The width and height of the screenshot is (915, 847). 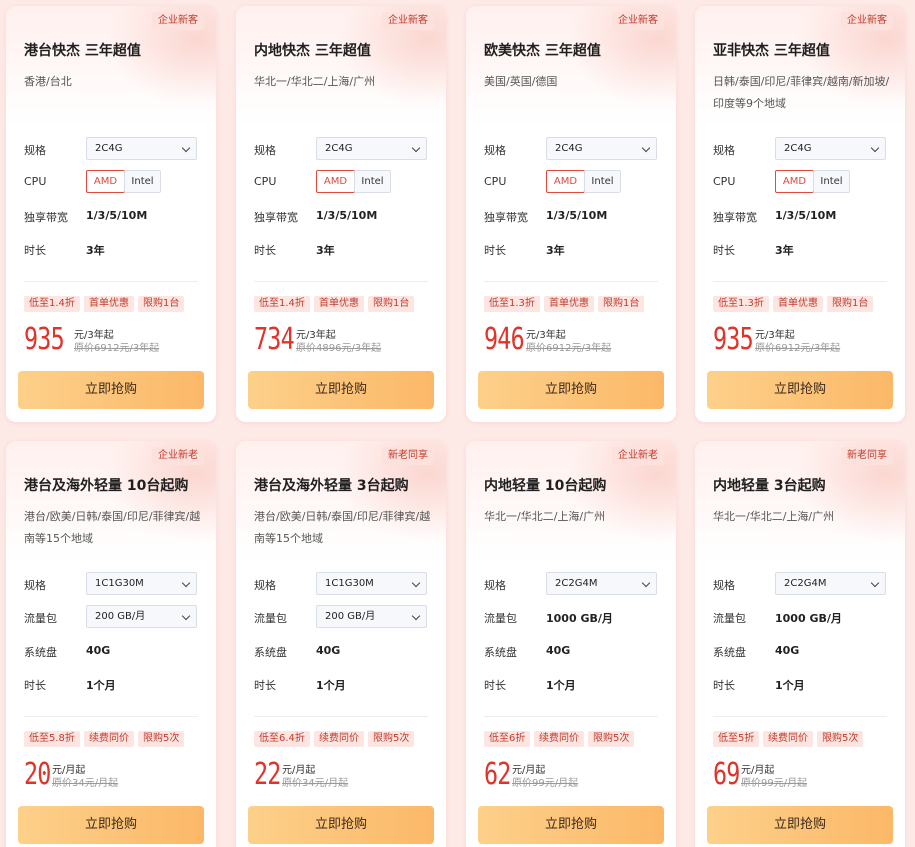 I want to click on original-price: 原价34元/月起, so click(x=315, y=783).